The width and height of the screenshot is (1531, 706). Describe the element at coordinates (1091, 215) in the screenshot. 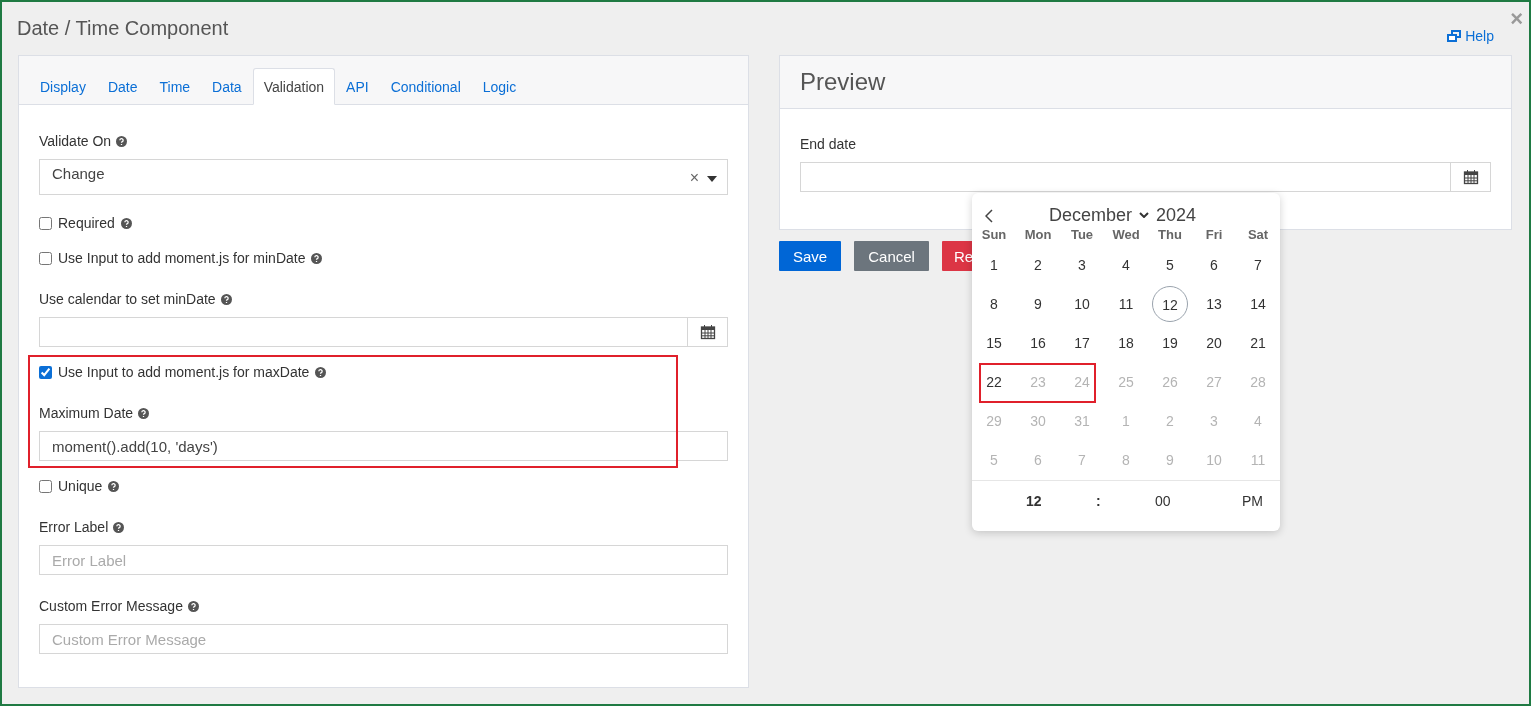

I see `month-select: December` at that location.